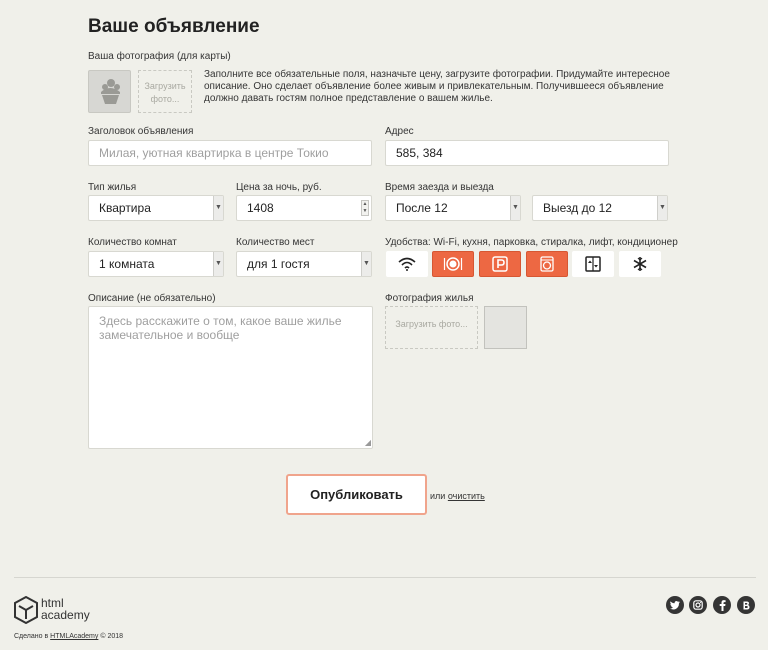 The width and height of the screenshot is (768, 650). I want to click on address-input: 585, 384, so click(527, 153).